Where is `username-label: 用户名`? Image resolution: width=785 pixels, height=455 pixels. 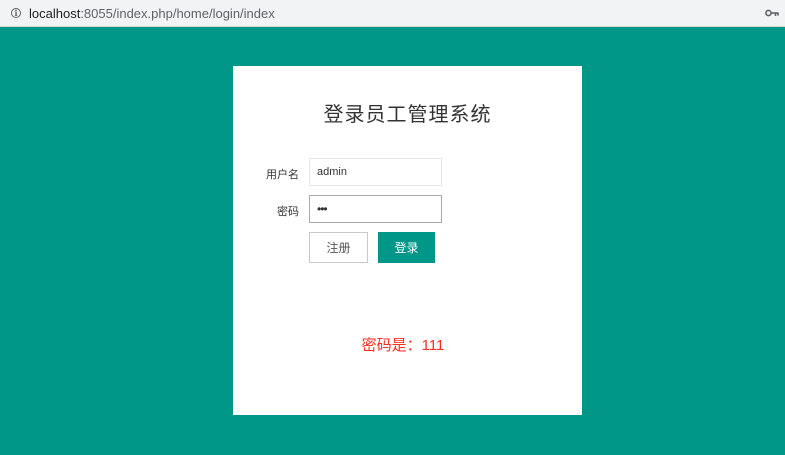
username-label: 用户名 is located at coordinates (282, 175).